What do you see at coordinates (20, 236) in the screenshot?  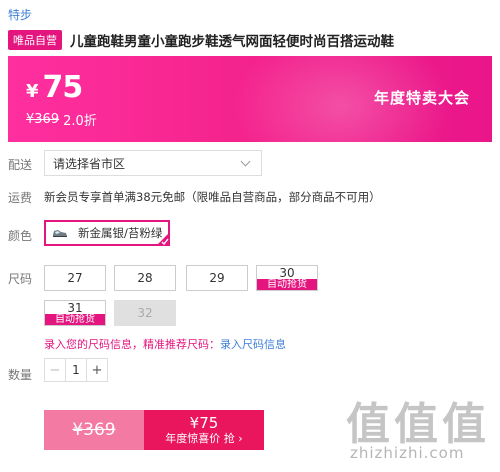 I see `color-label: 颜色` at bounding box center [20, 236].